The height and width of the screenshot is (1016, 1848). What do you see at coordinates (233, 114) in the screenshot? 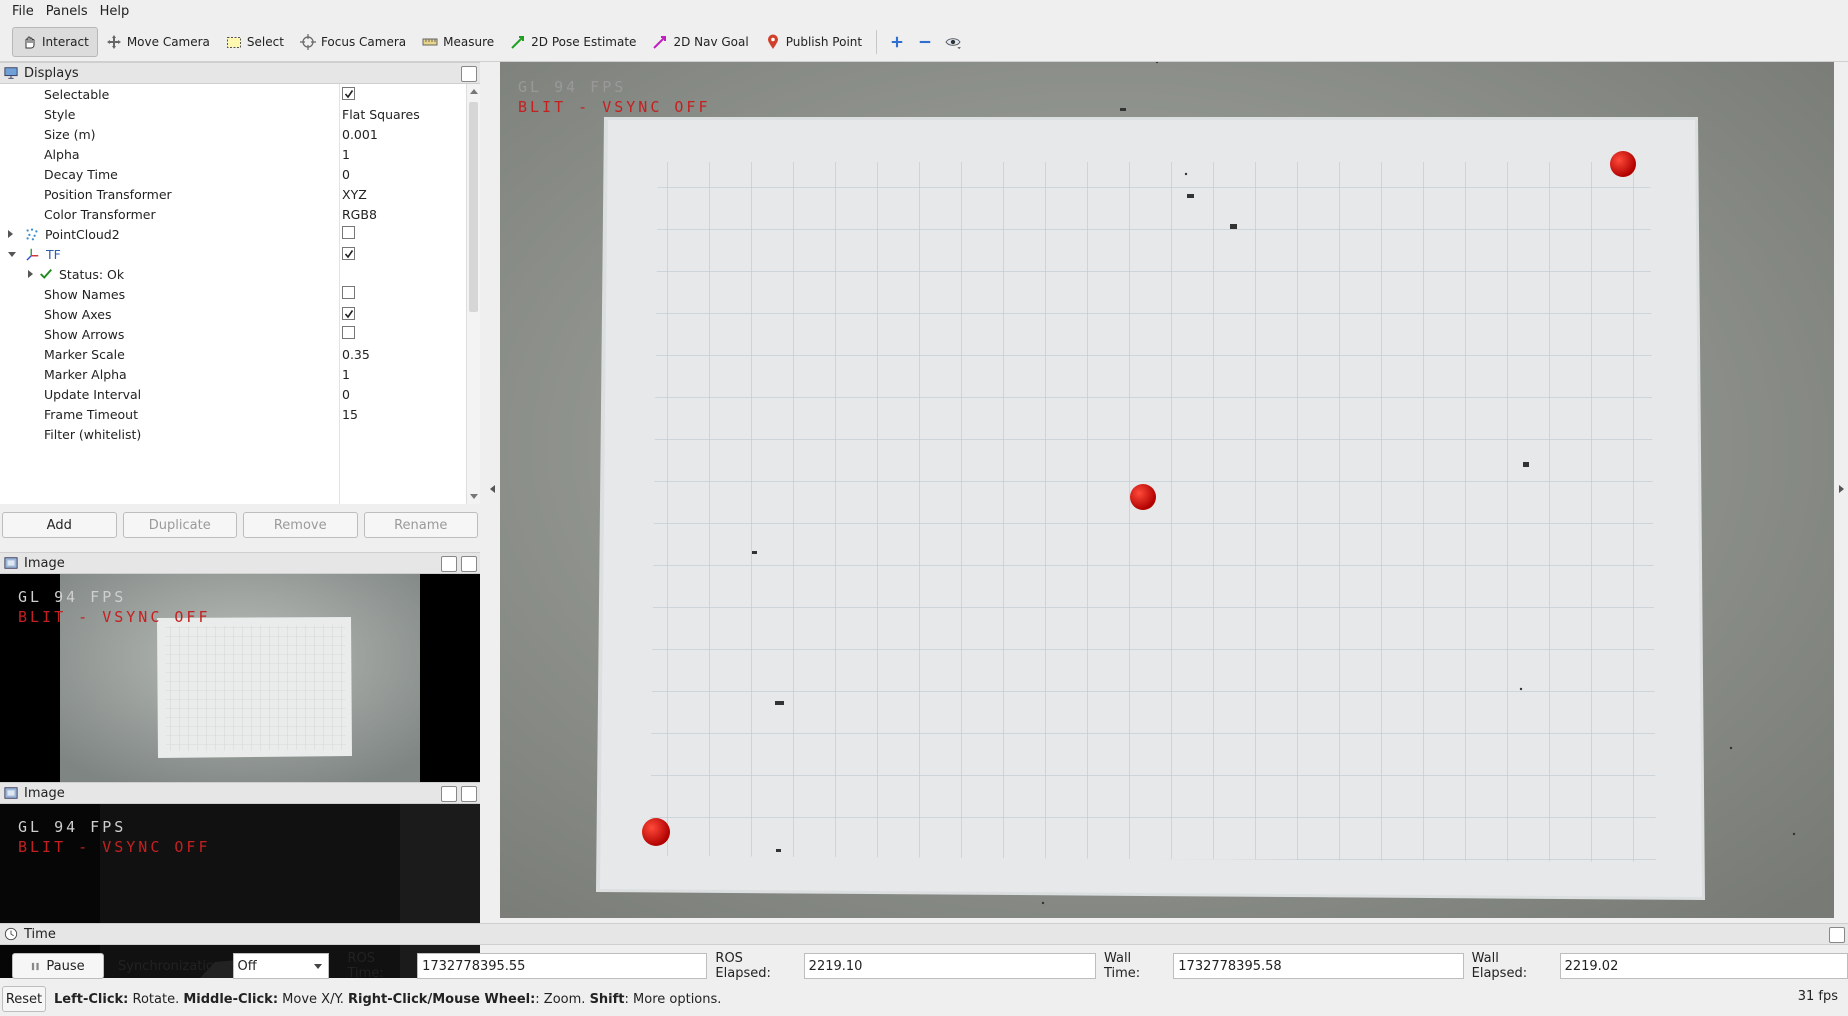
I see `tree-row-style: Style Flat Squares` at bounding box center [233, 114].